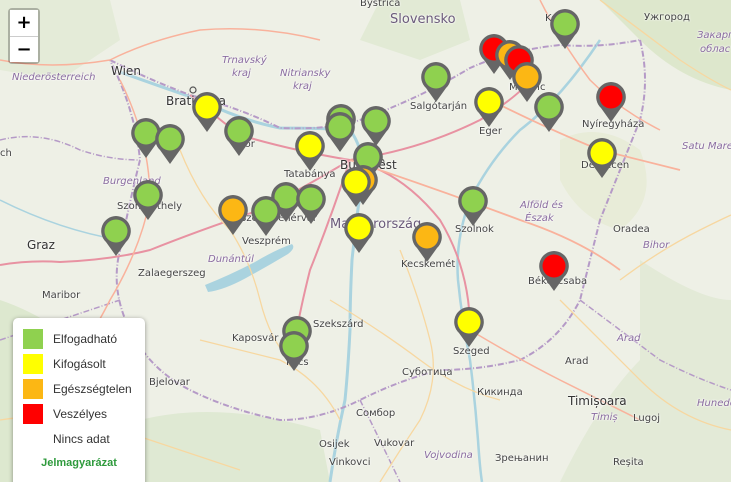 The image size is (731, 482). I want to click on station-marker-kosice, so click(565, 29).